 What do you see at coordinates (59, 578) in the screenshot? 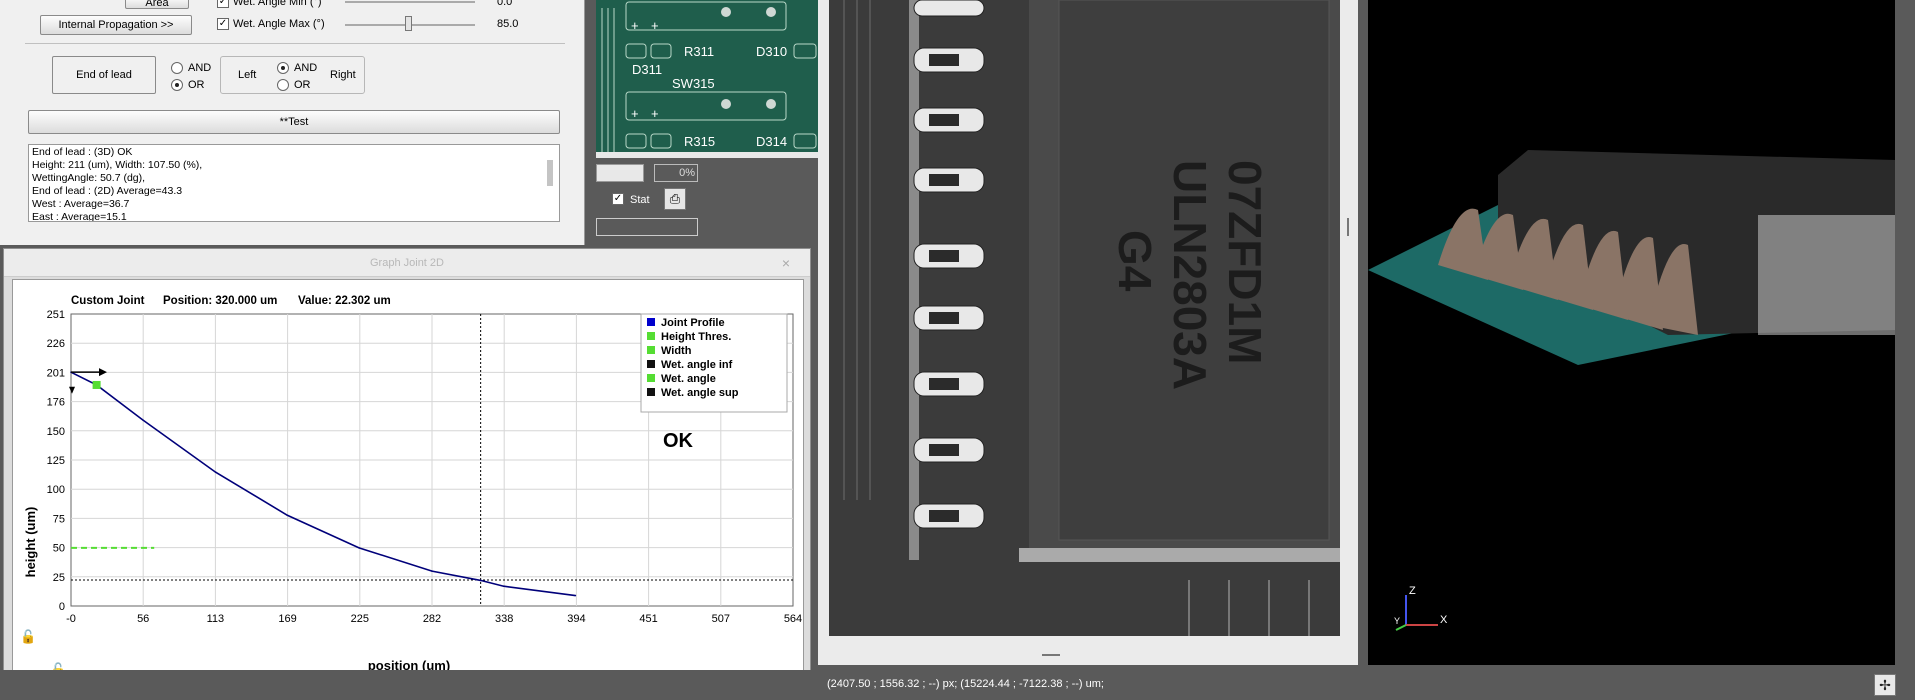
I see `y-tick-label: 25` at bounding box center [59, 578].